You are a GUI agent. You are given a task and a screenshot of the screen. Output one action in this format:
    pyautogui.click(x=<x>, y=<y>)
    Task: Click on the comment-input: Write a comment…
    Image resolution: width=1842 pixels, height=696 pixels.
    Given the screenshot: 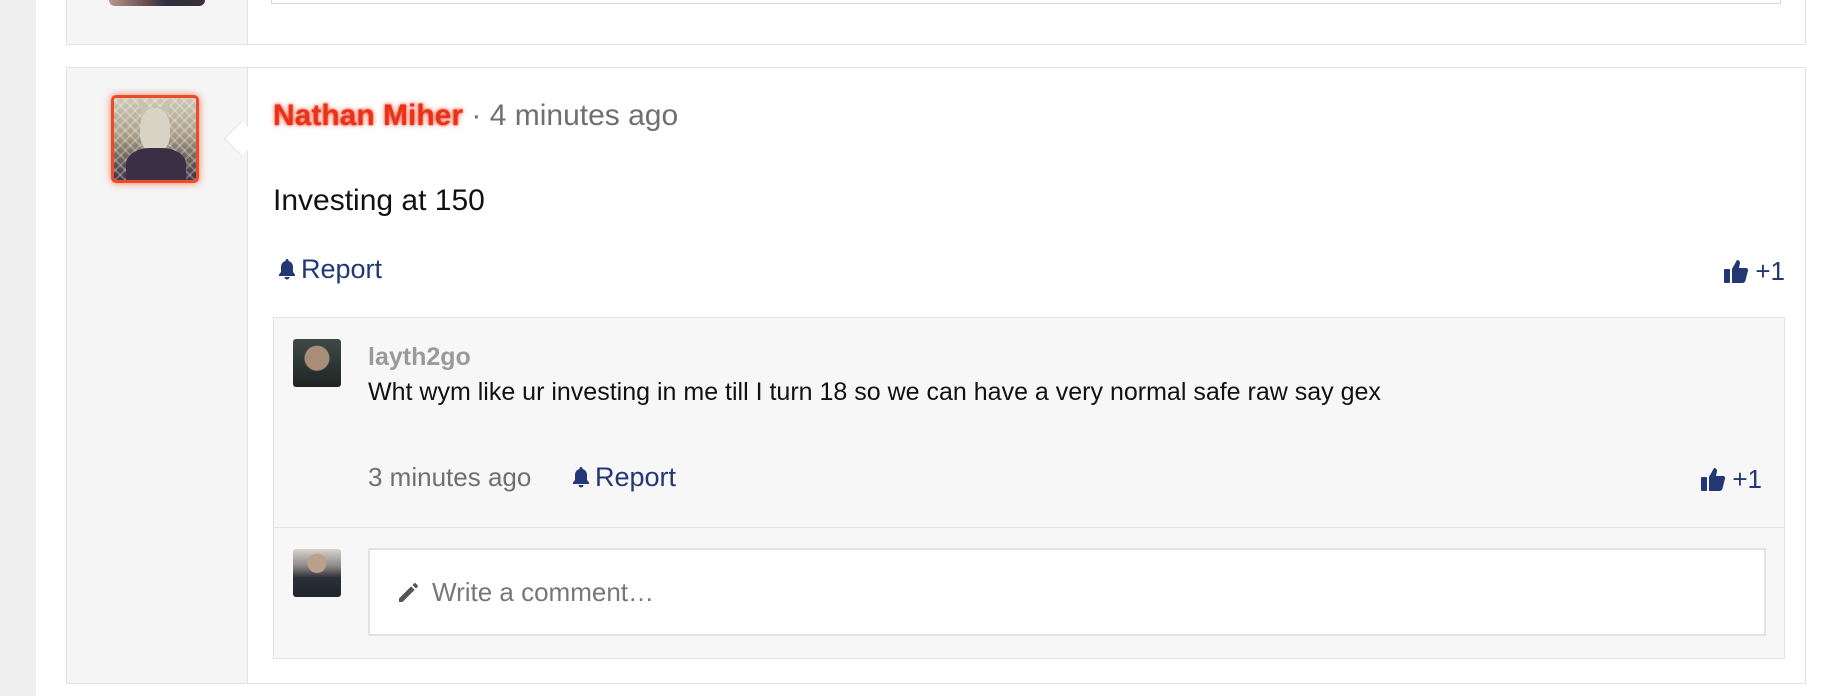 What is the action you would take?
    pyautogui.click(x=1067, y=592)
    